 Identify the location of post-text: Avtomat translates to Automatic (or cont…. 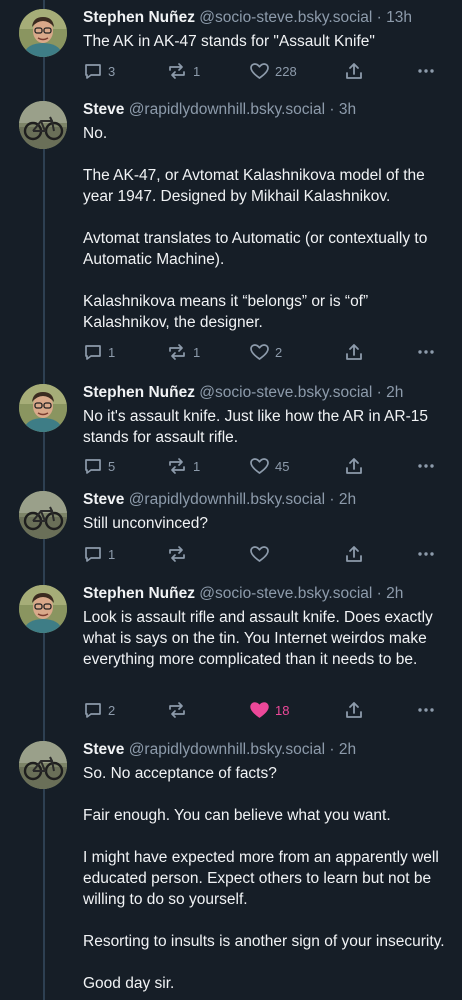
(255, 249).